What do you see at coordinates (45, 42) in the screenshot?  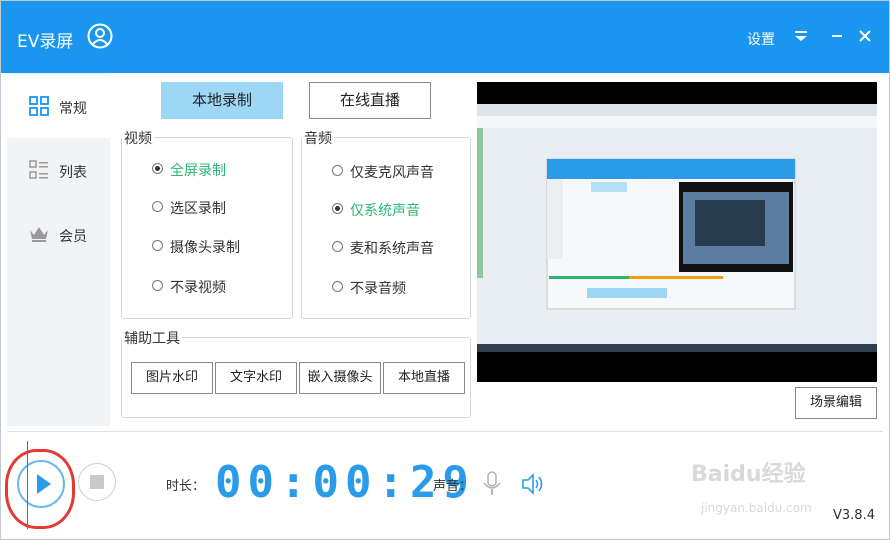 I see `app-title: EV录屏` at bounding box center [45, 42].